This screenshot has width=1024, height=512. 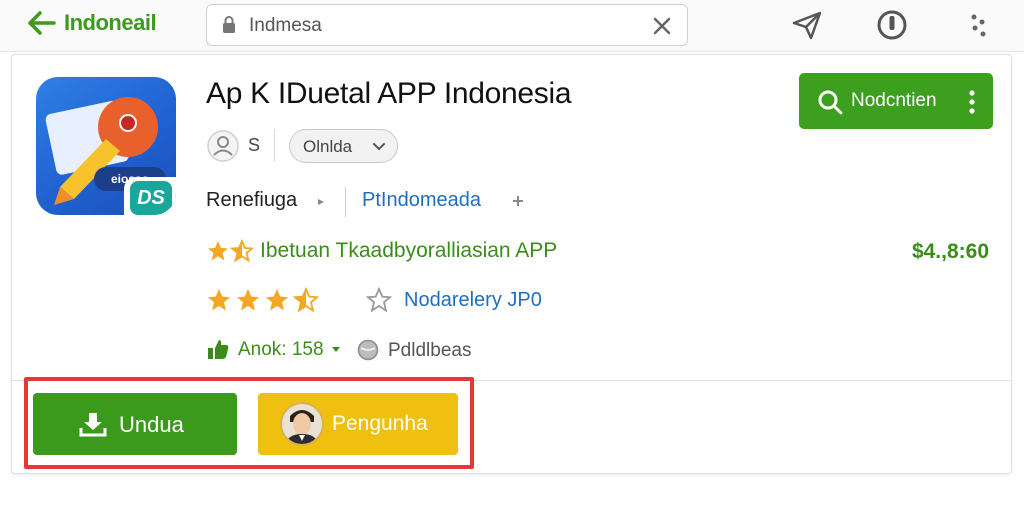 I want to click on globe-icon, so click(x=368, y=350).